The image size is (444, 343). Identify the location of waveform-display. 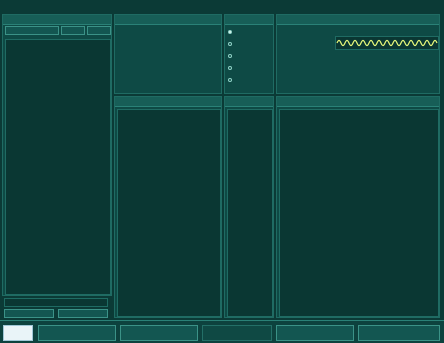
(387, 43).